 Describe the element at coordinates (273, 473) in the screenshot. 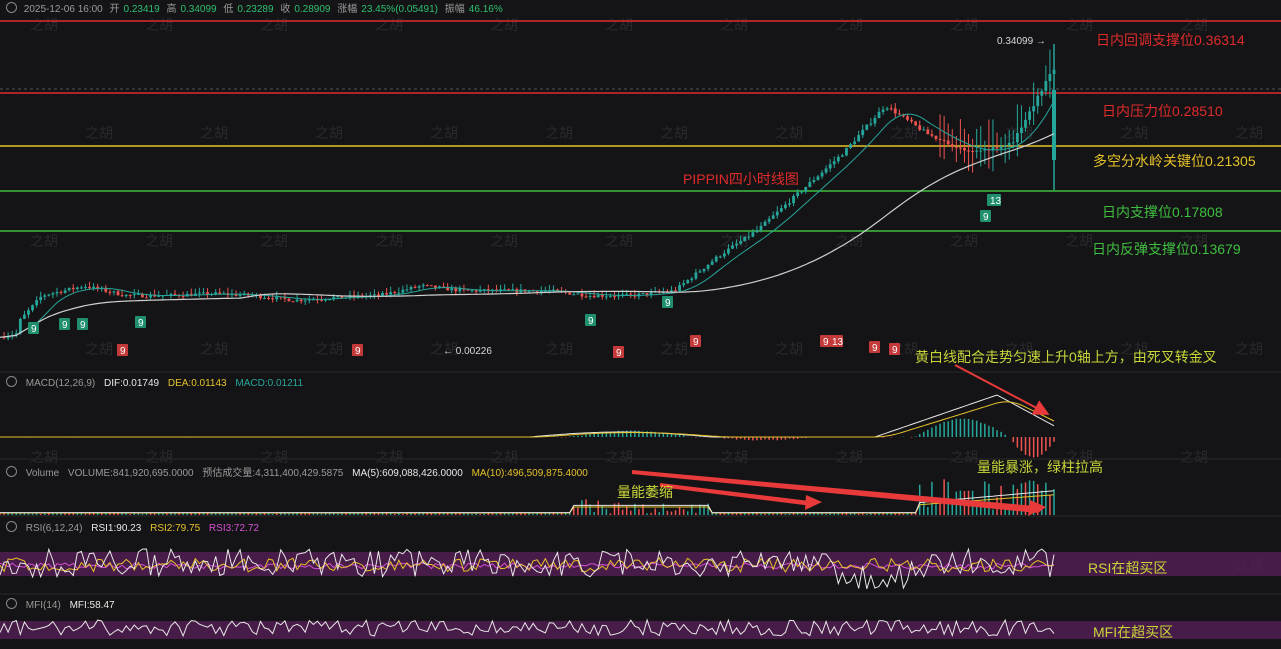

I see `volume-estimate: 预估成交量:4,311,400,429.5875` at that location.